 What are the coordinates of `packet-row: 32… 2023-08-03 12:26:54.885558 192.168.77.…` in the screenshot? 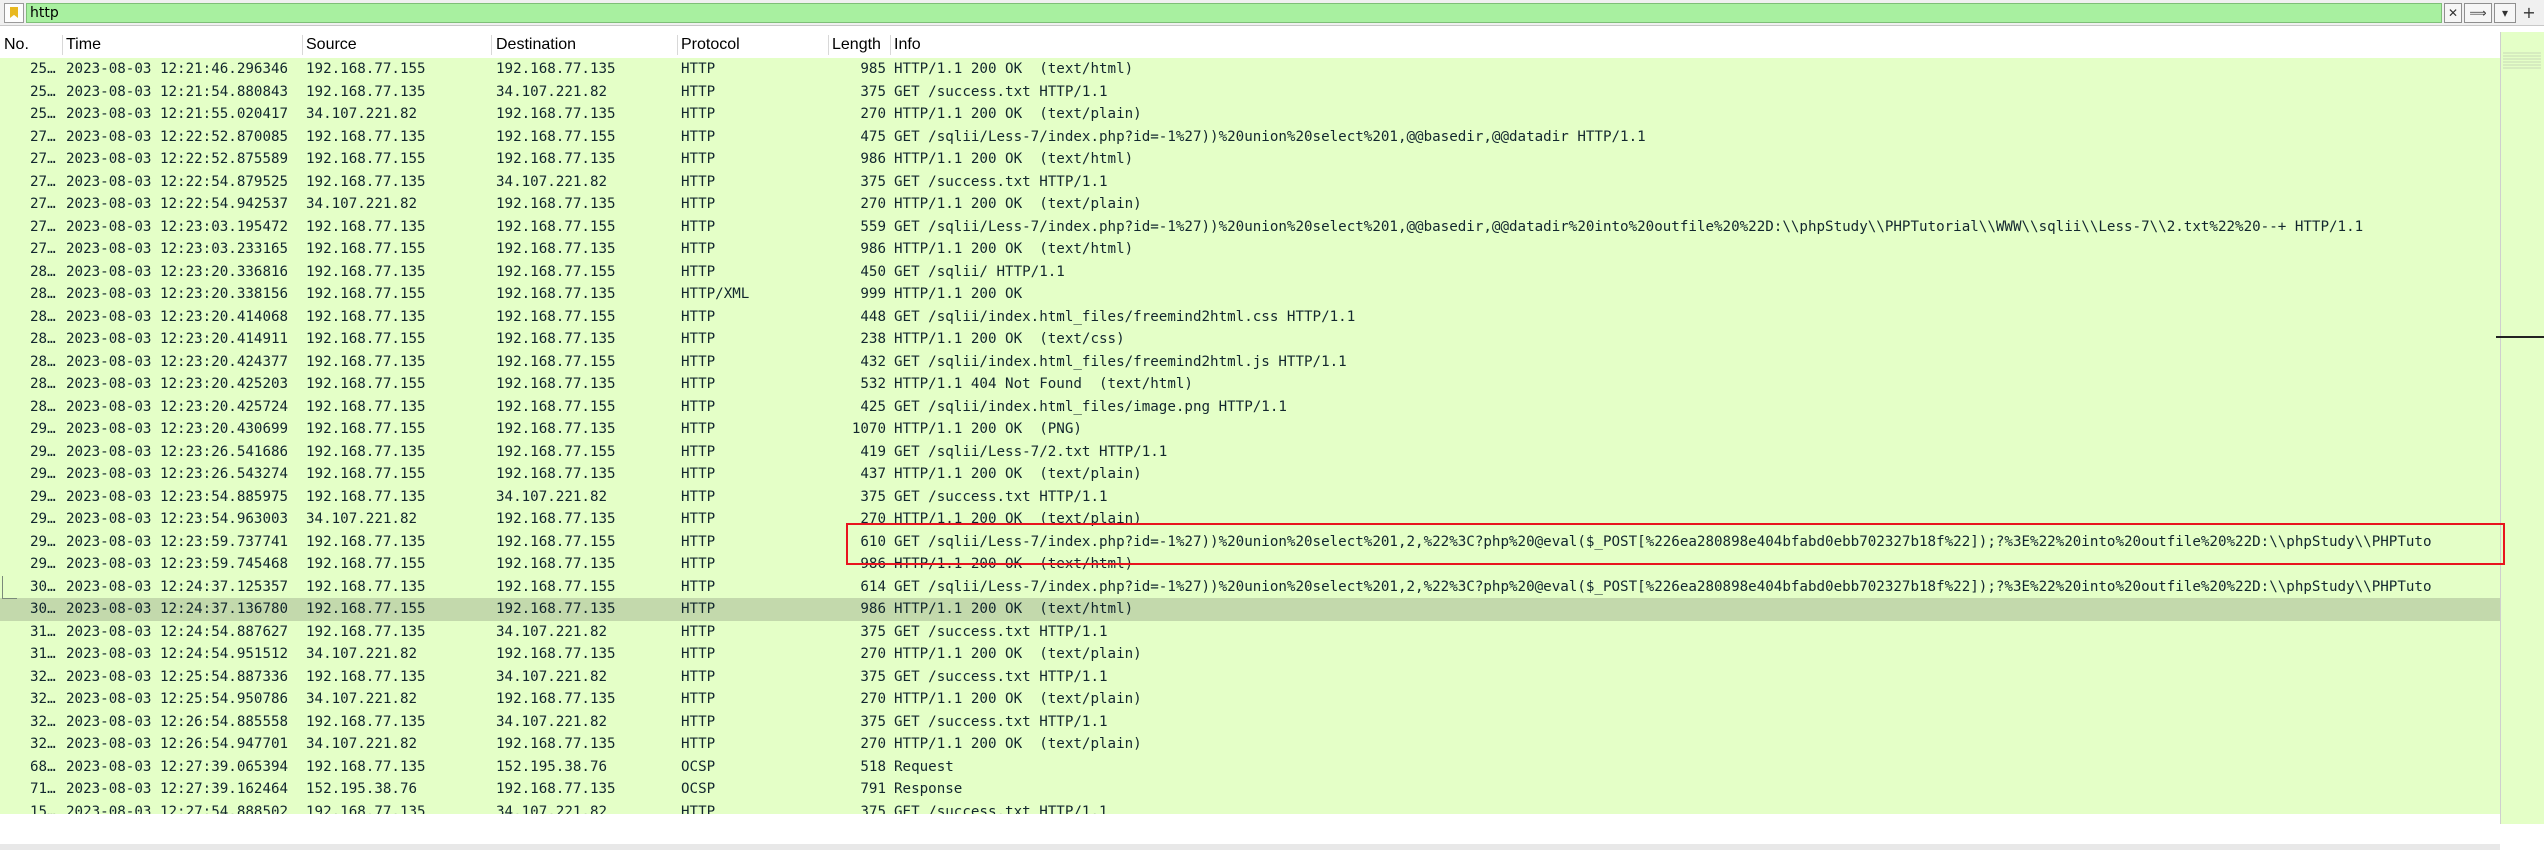 It's located at (1250, 721).